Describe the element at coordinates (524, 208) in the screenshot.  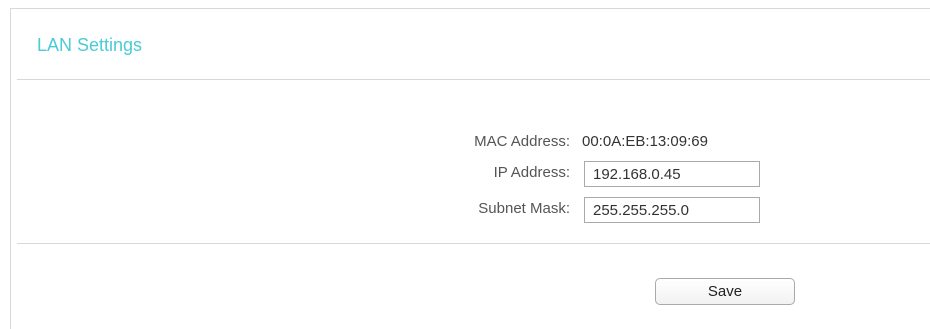
I see `subnet-mask-label: Subnet Mask:` at that location.